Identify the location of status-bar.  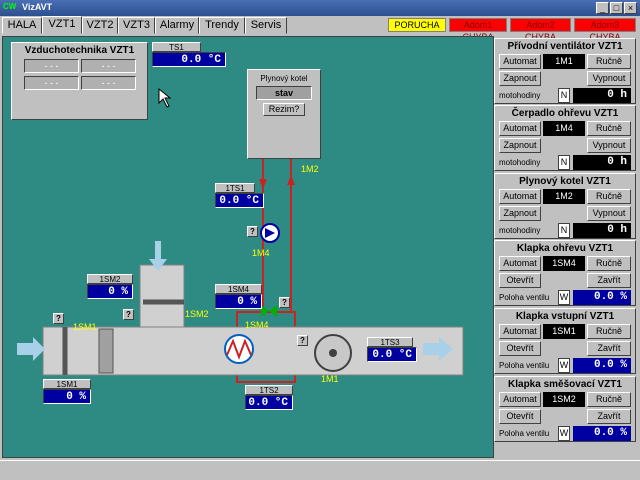
(320, 470).